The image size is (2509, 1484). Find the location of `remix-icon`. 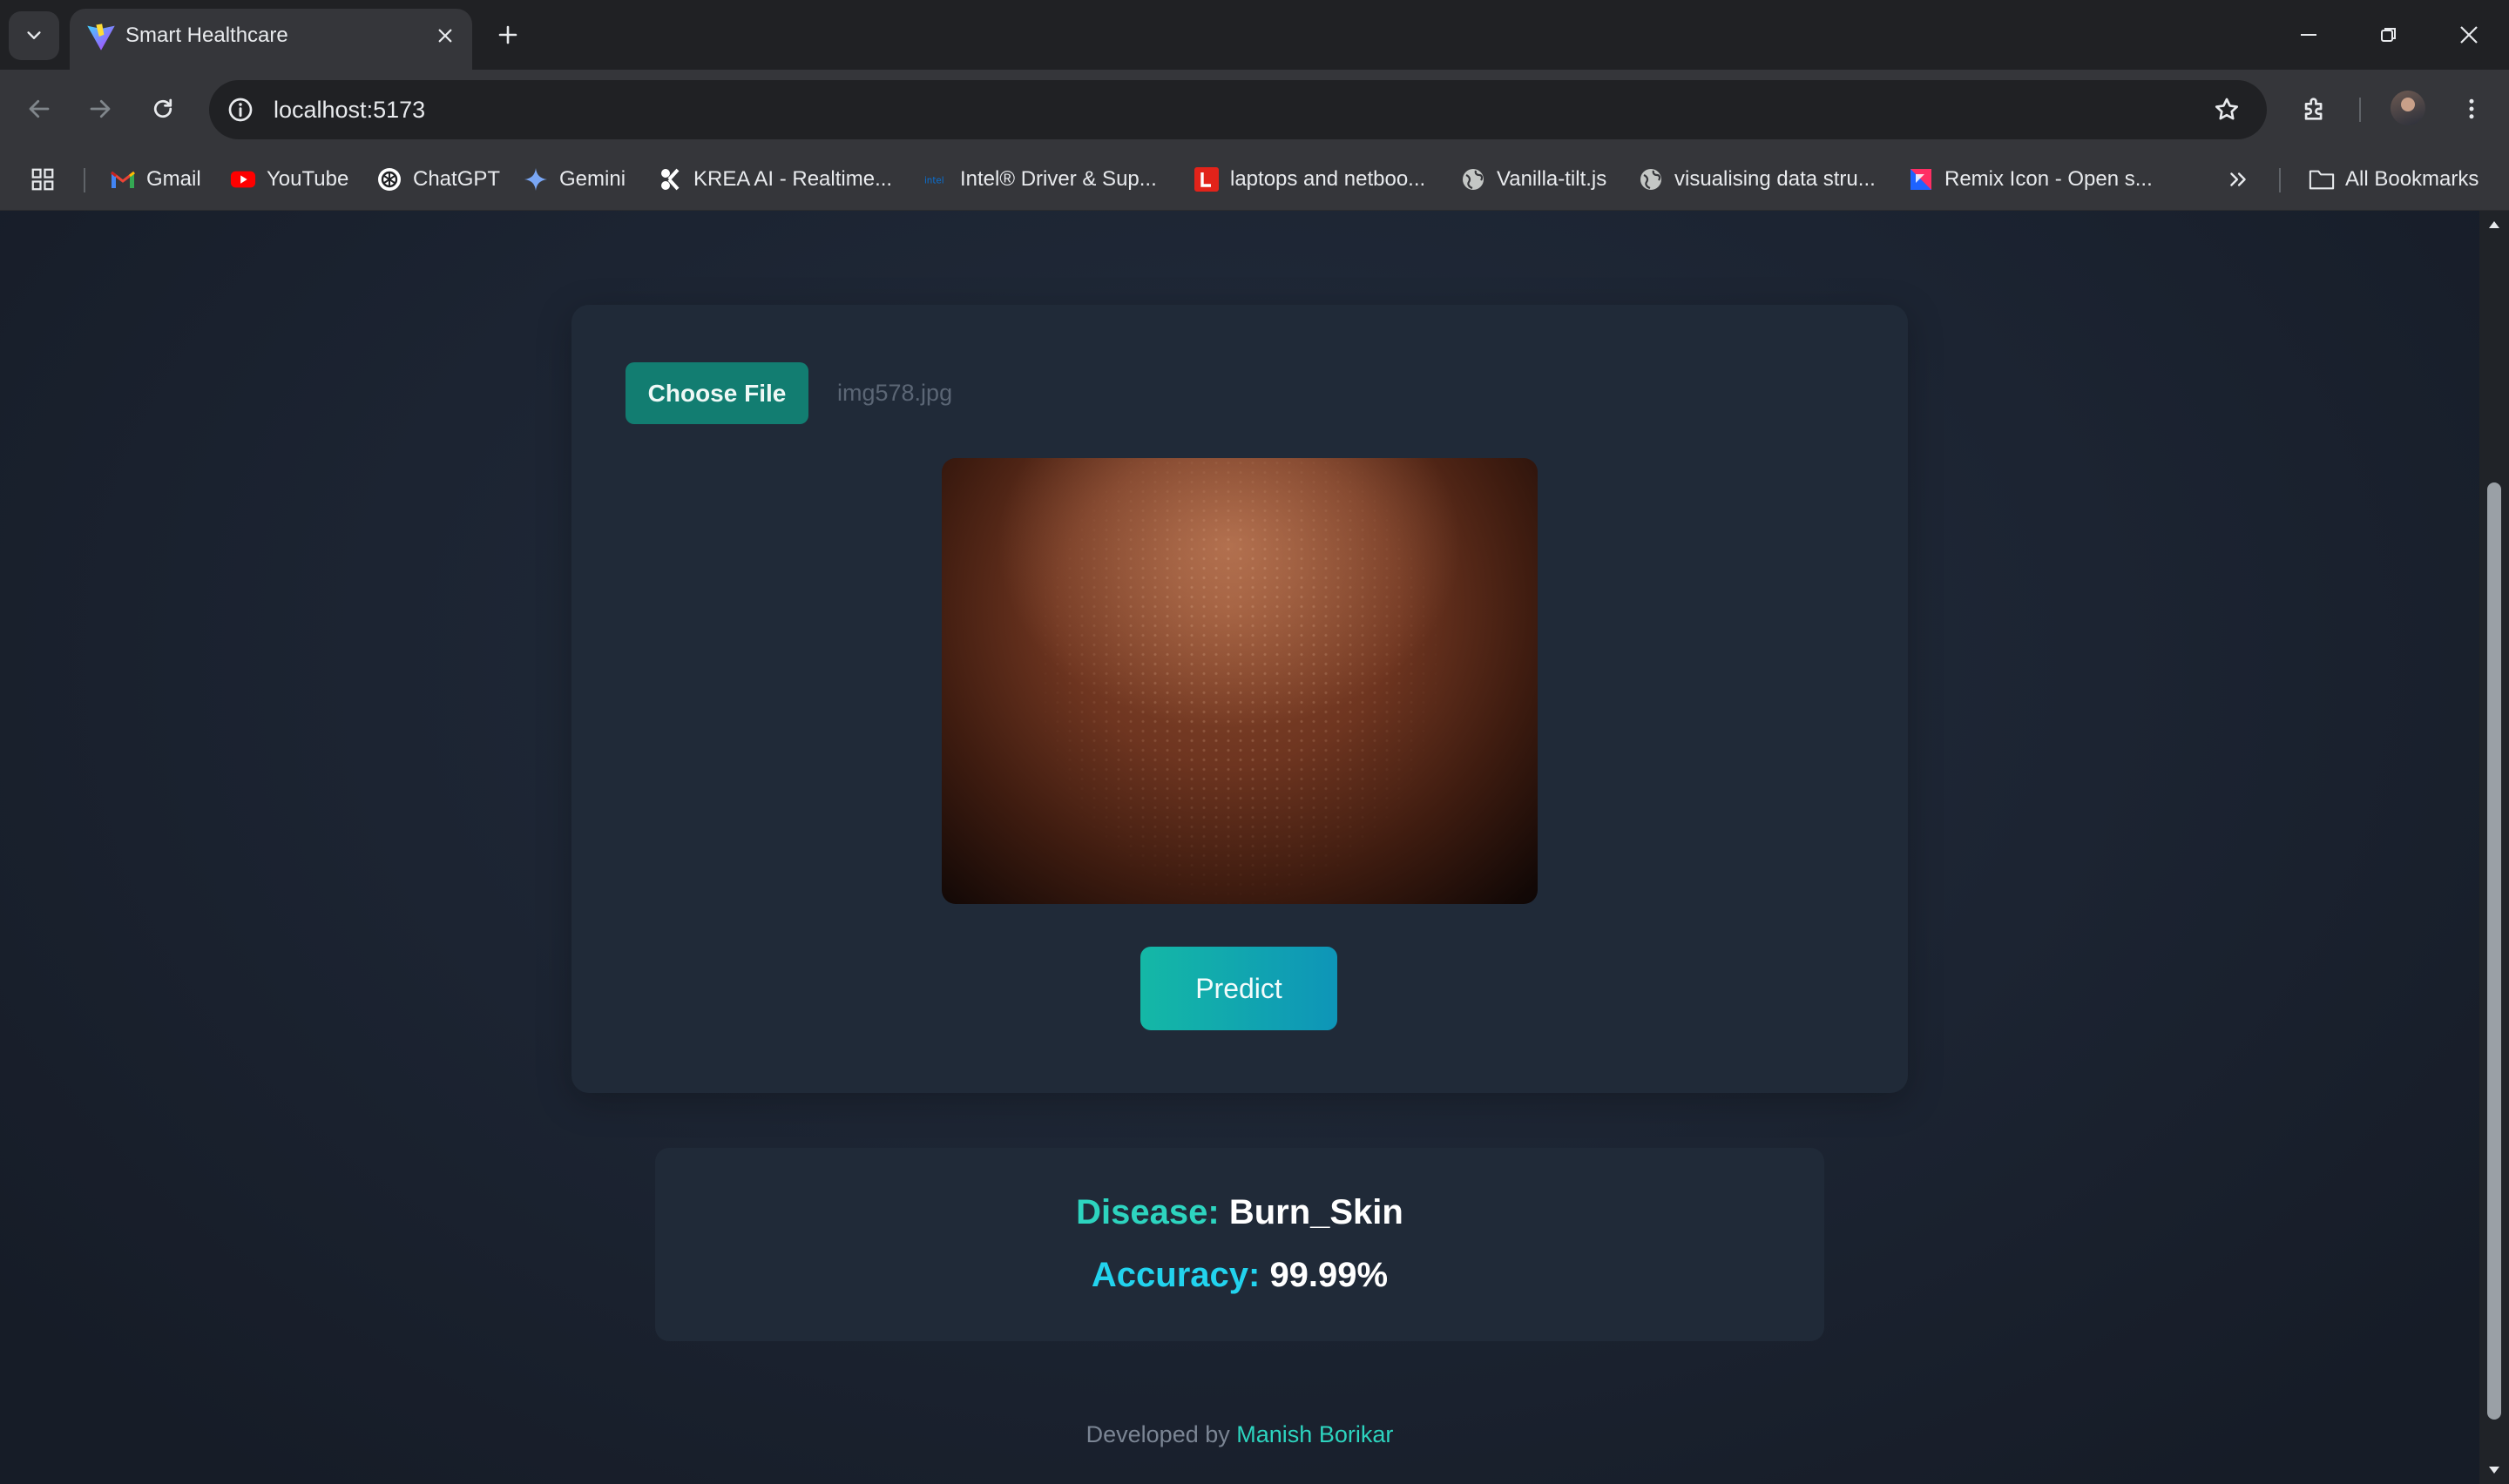

remix-icon is located at coordinates (1920, 179).